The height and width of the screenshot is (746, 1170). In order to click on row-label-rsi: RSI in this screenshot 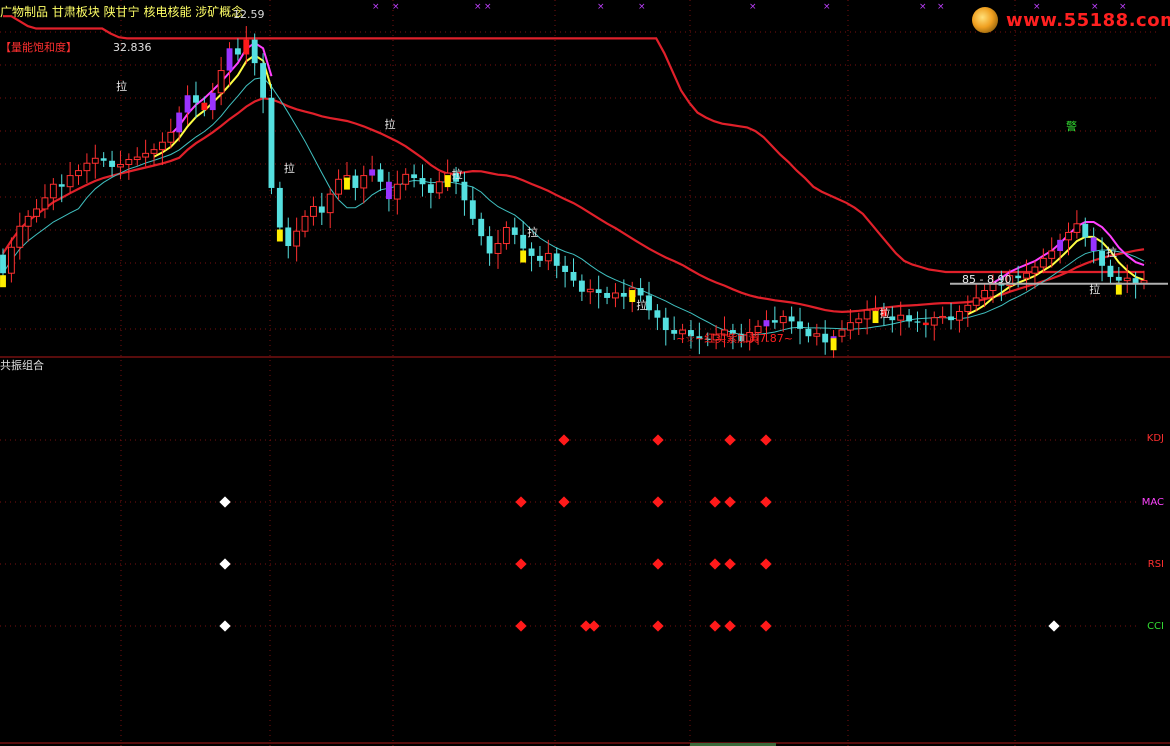, I will do `click(1155, 564)`.